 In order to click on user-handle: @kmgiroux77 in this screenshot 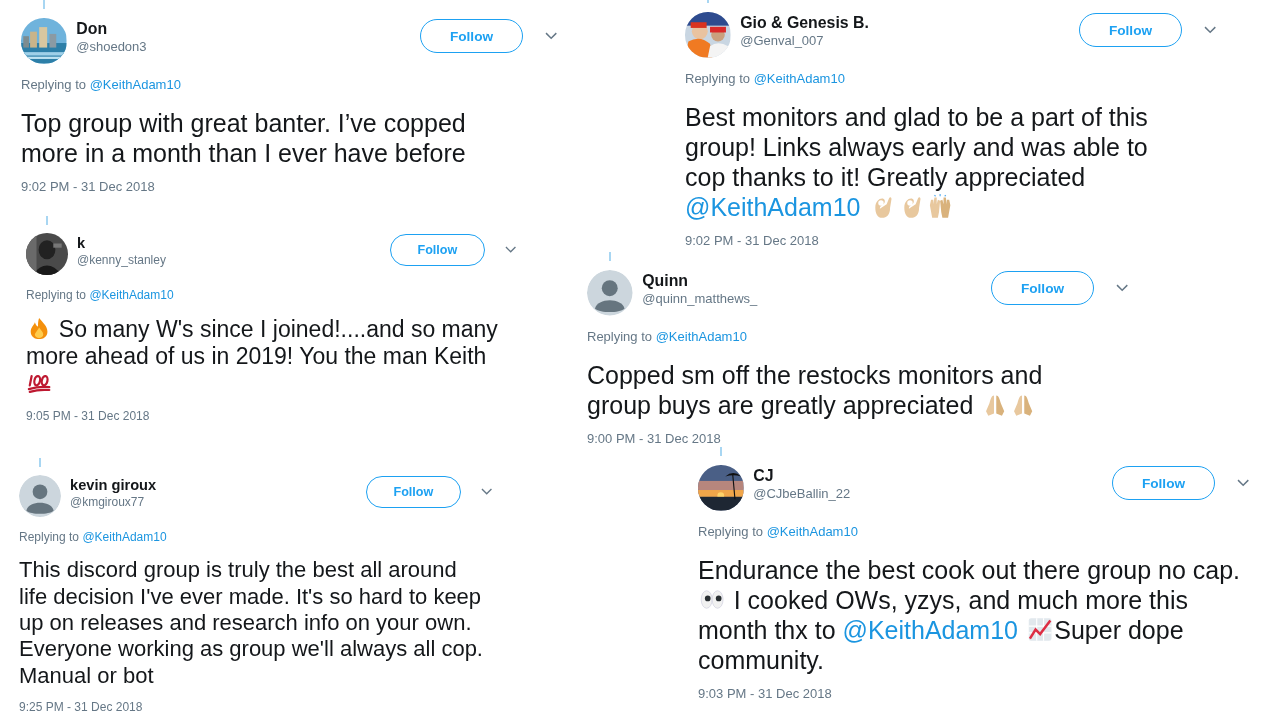, I will do `click(108, 502)`.